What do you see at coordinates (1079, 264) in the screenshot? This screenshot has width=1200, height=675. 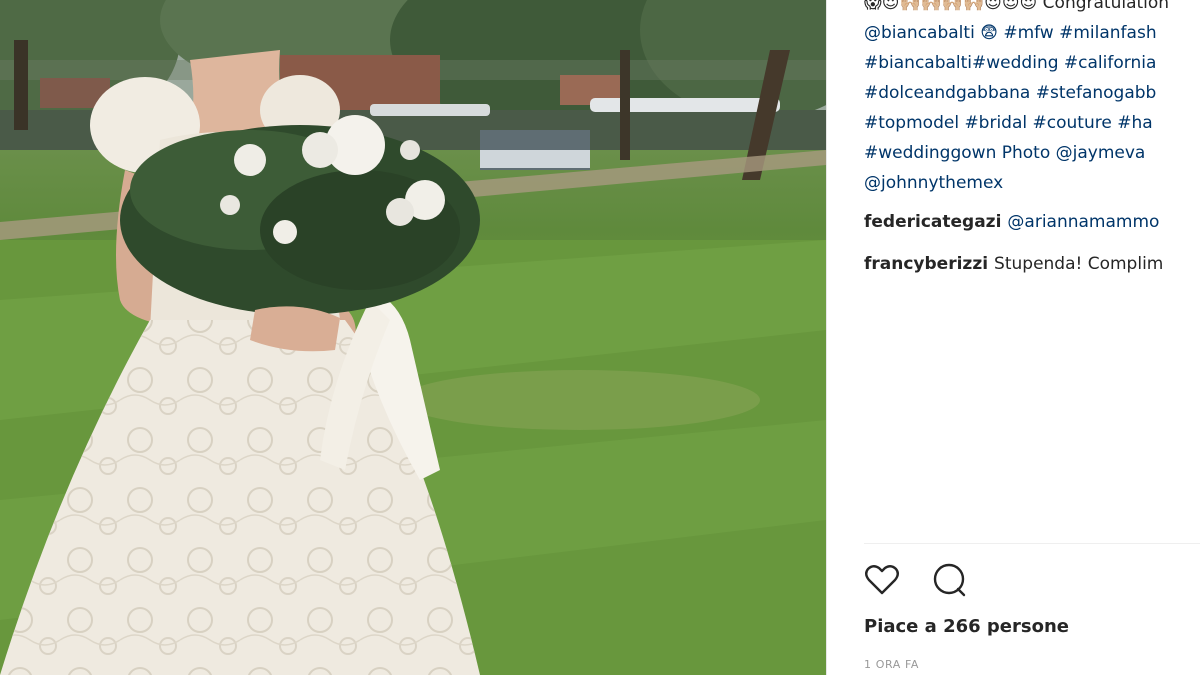 I see `comment-text: Stupenda! Complim` at bounding box center [1079, 264].